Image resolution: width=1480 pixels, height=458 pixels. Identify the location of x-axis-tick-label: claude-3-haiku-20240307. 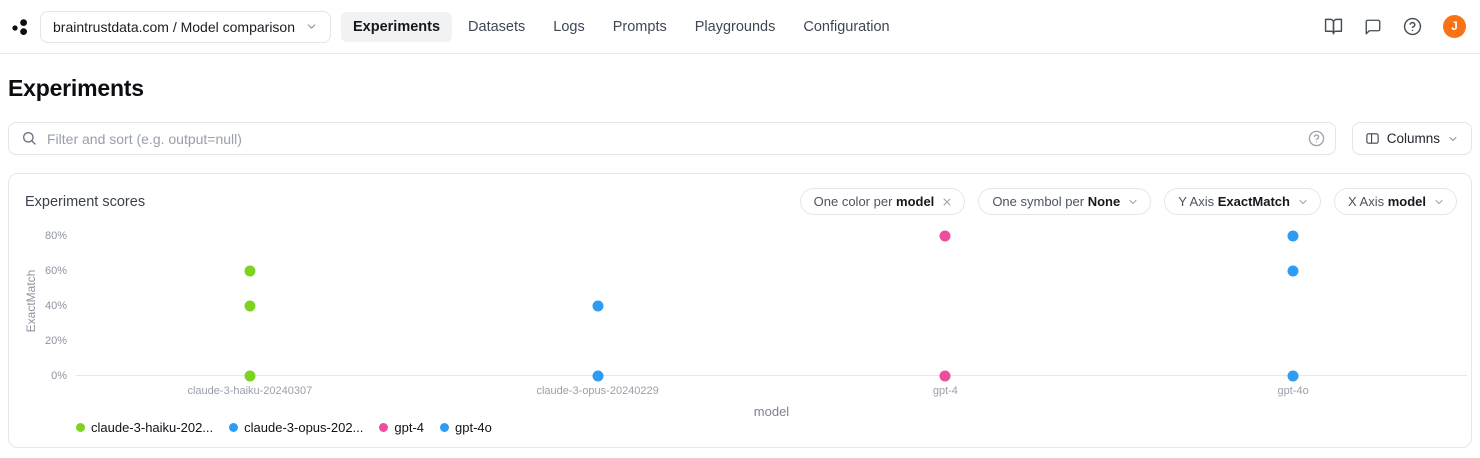
(250, 391).